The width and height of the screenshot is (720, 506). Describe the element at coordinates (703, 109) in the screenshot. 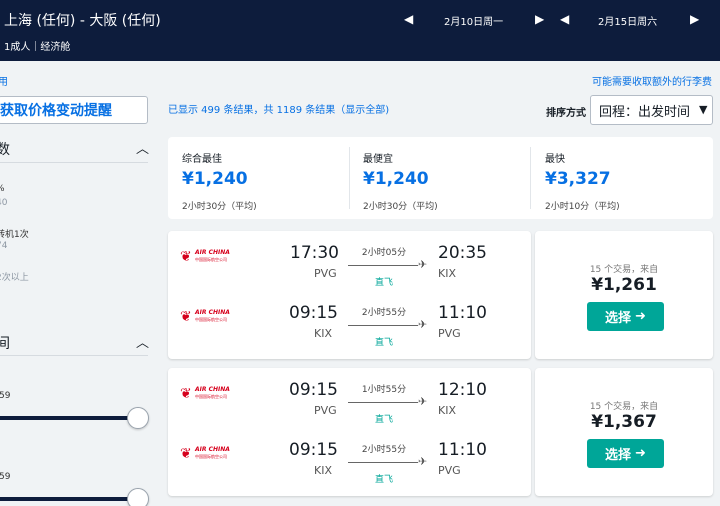

I see `chevron-down-icon: ▼` at that location.